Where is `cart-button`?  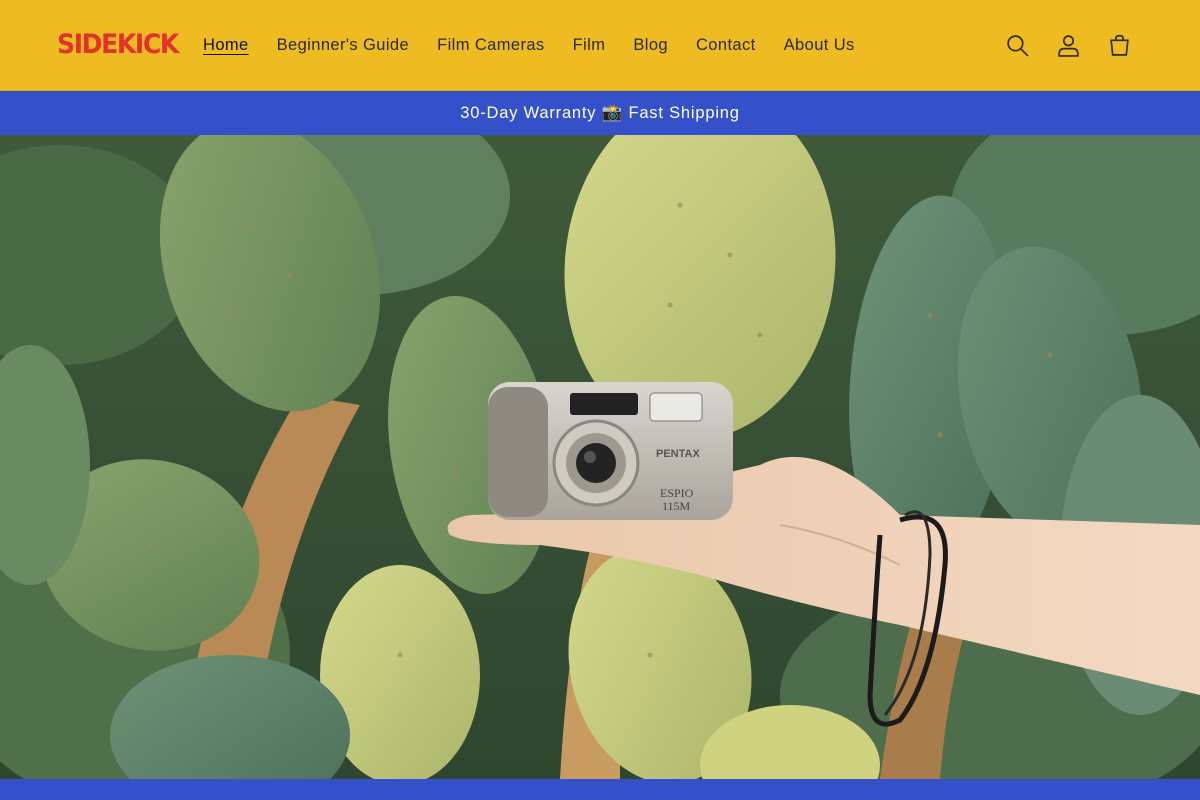
cart-button is located at coordinates (1119, 46).